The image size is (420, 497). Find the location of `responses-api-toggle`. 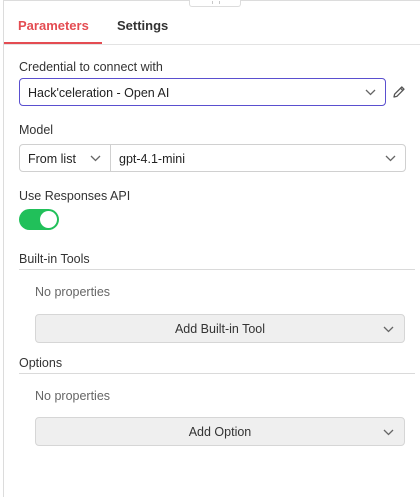

responses-api-toggle is located at coordinates (39, 219).